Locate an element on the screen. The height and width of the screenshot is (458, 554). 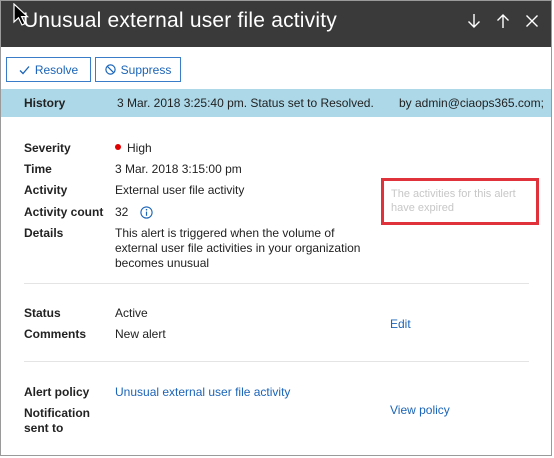
close-icon is located at coordinates (532, 21).